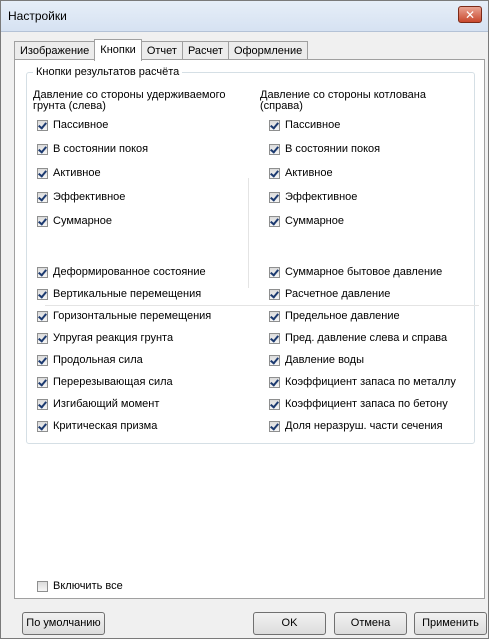  What do you see at coordinates (129, 272) in the screenshot?
I see `checkbox-label: Деформированное состояние` at bounding box center [129, 272].